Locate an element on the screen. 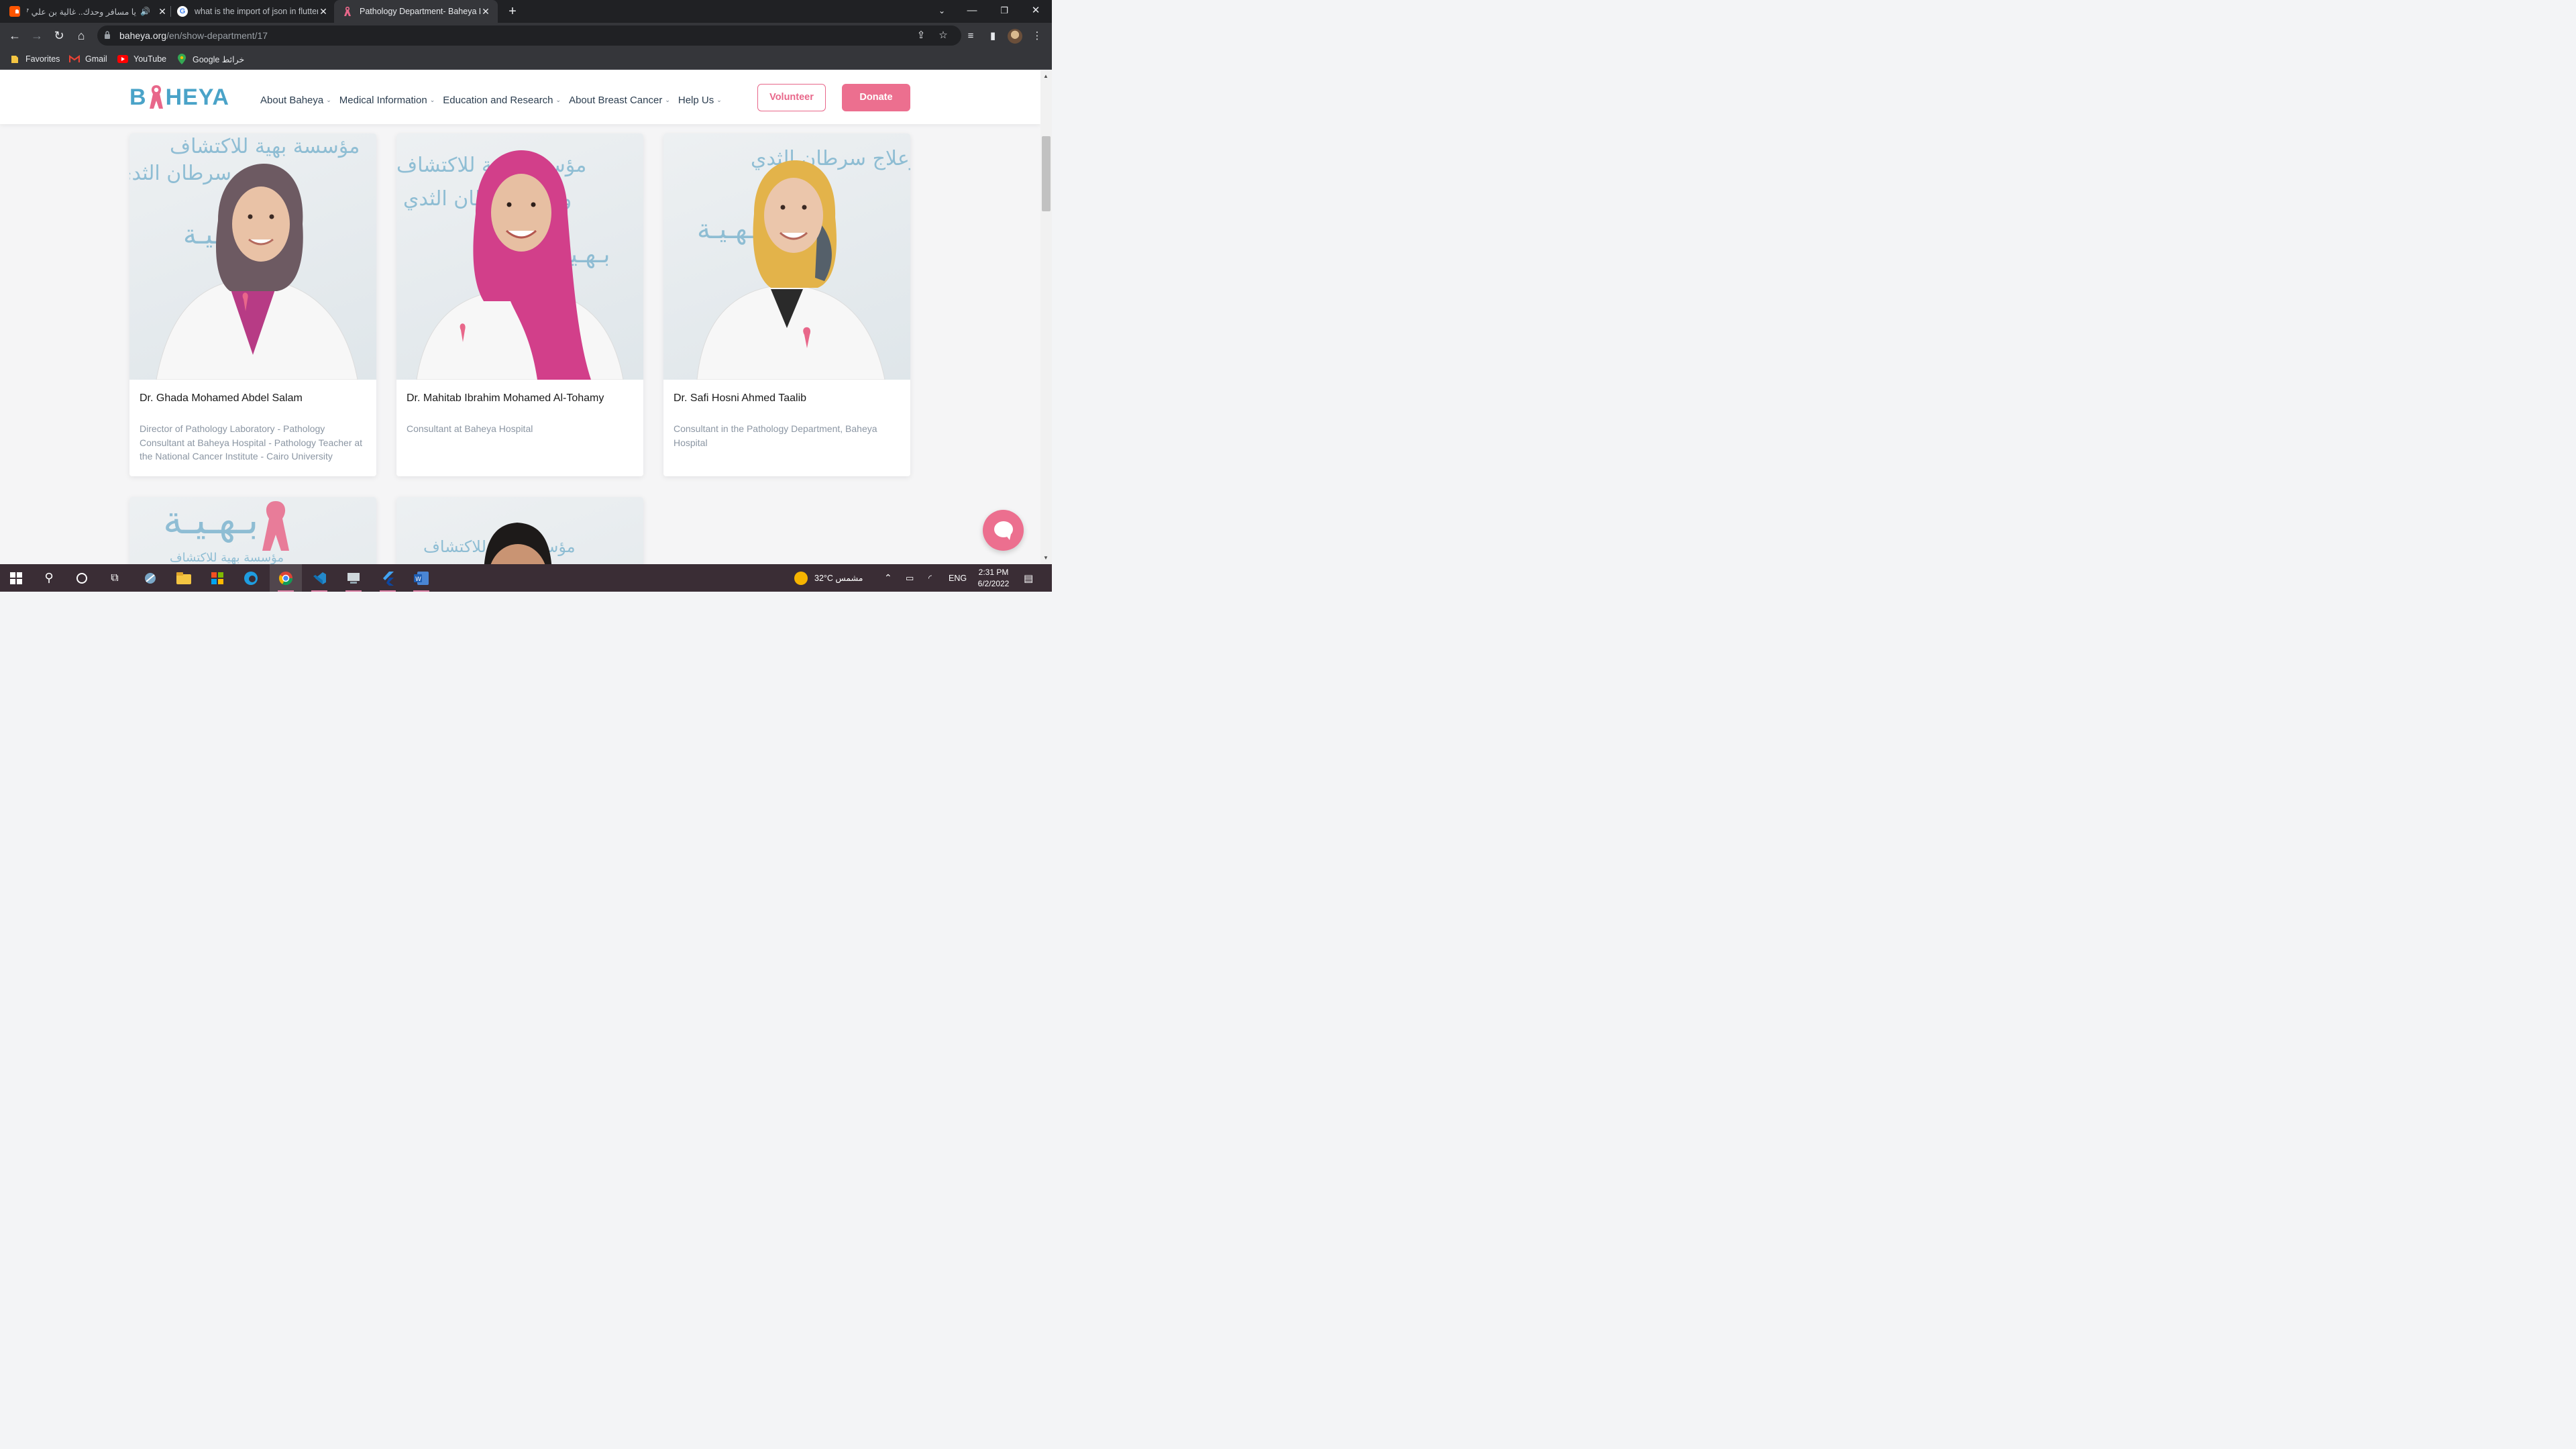 This screenshot has height=1449, width=2576. reload-icon: ↻ is located at coordinates (59, 35).